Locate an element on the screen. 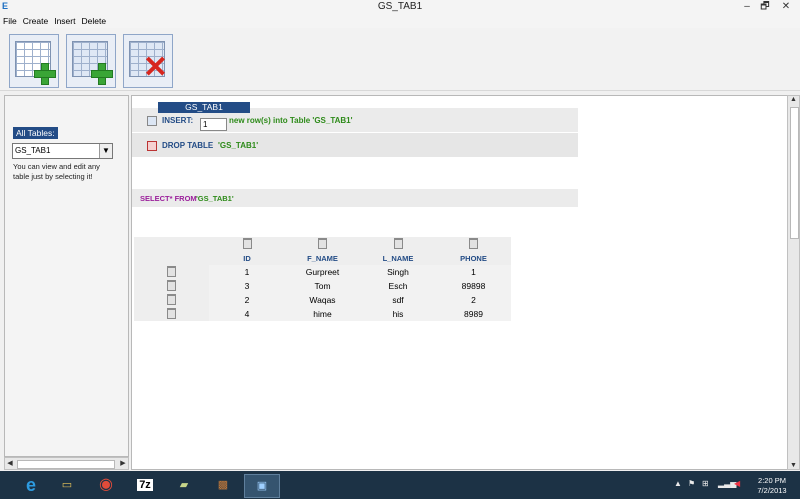 This screenshot has height=499, width=800. java-app-icon: ▣ is located at coordinates (262, 486).